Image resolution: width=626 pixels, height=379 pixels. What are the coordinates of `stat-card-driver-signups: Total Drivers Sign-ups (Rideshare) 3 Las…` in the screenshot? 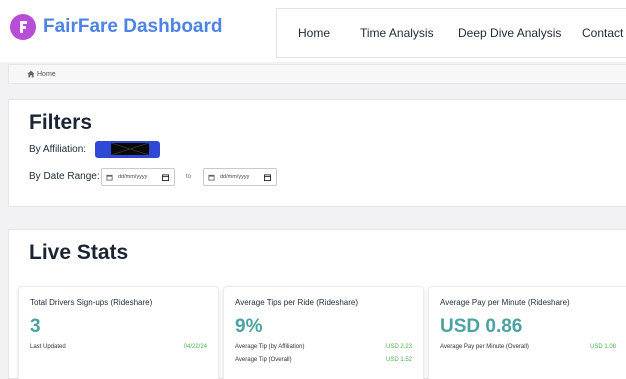 It's located at (118, 332).